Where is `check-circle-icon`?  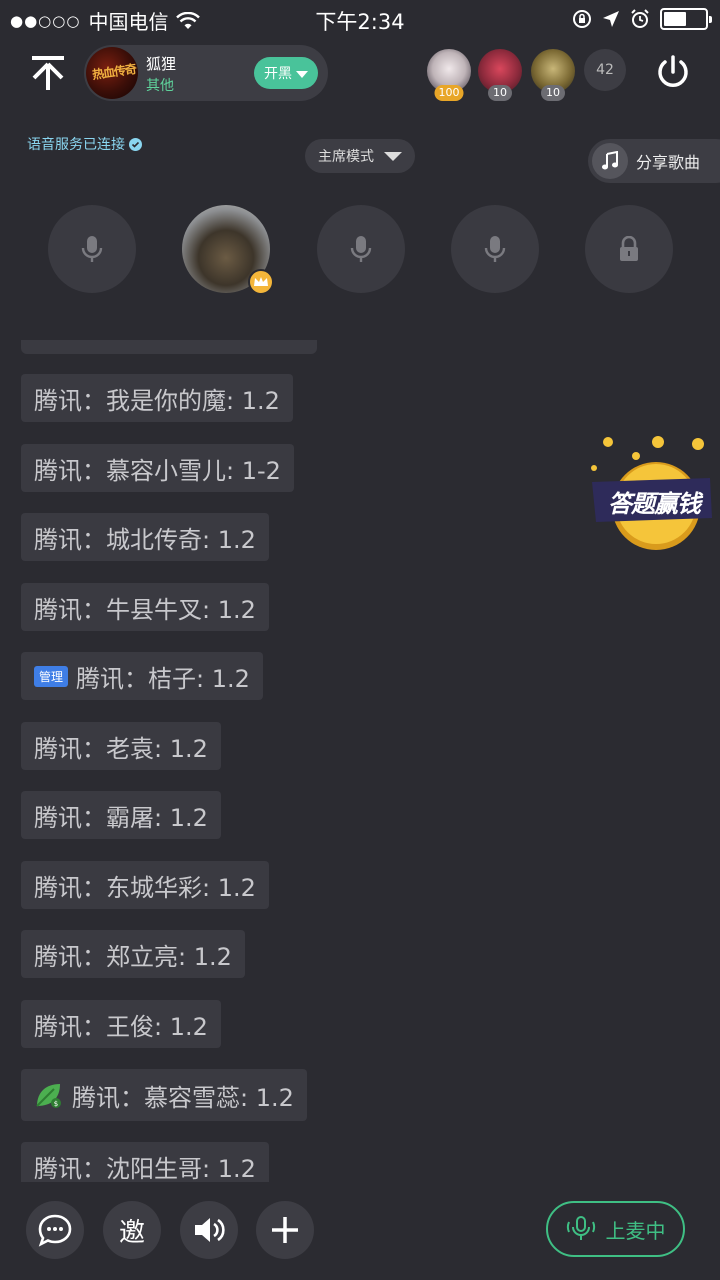
check-circle-icon is located at coordinates (135, 144).